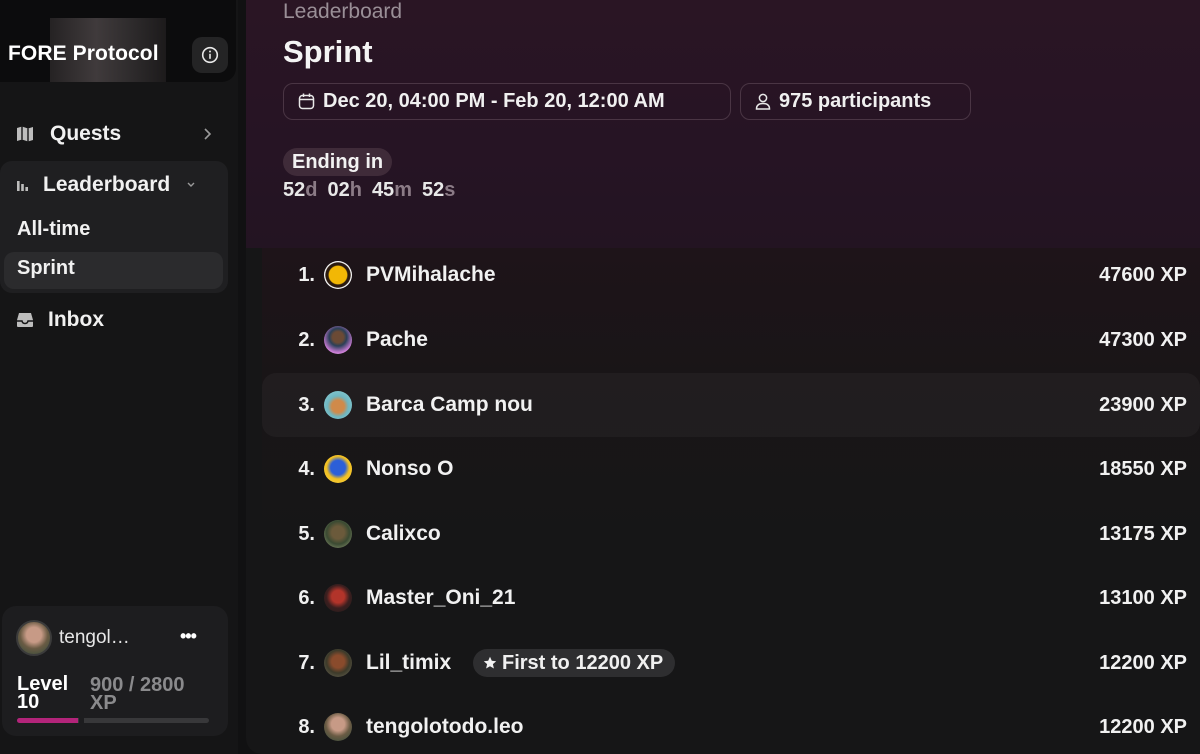 The width and height of the screenshot is (1200, 754). Describe the element at coordinates (25, 134) in the screenshot. I see `map-icon` at that location.